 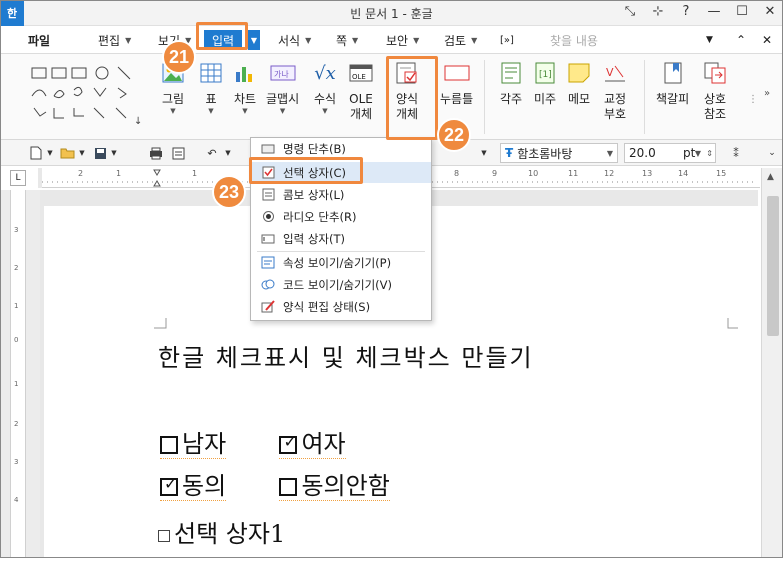 I want to click on footnote-button: 각주, so click(x=511, y=83).